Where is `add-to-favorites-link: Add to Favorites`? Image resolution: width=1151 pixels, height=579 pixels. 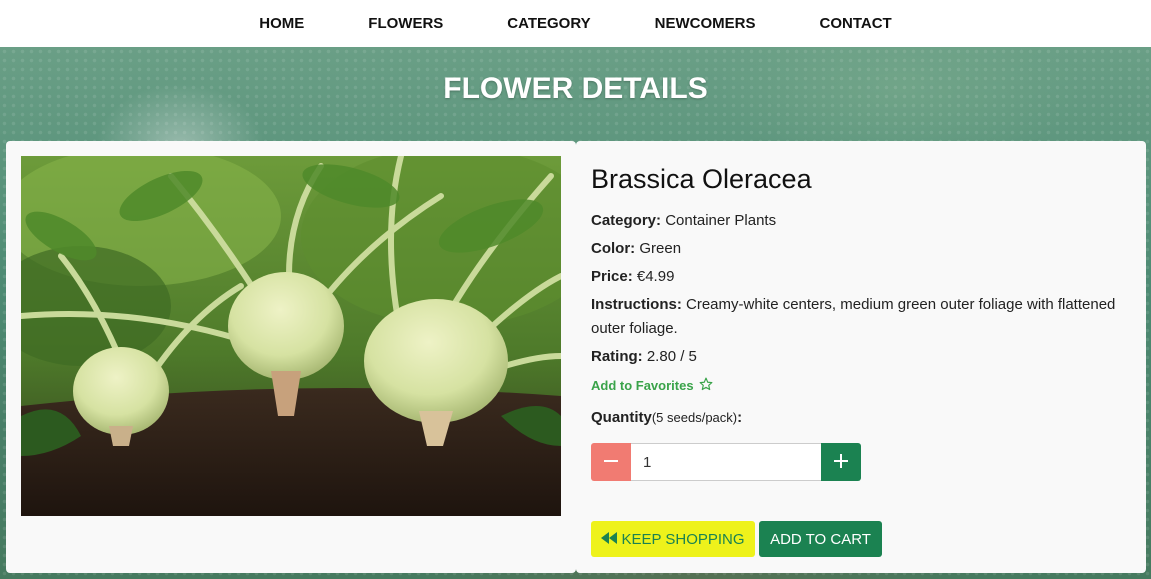
add-to-favorites-link: Add to Favorites is located at coordinates (652, 385).